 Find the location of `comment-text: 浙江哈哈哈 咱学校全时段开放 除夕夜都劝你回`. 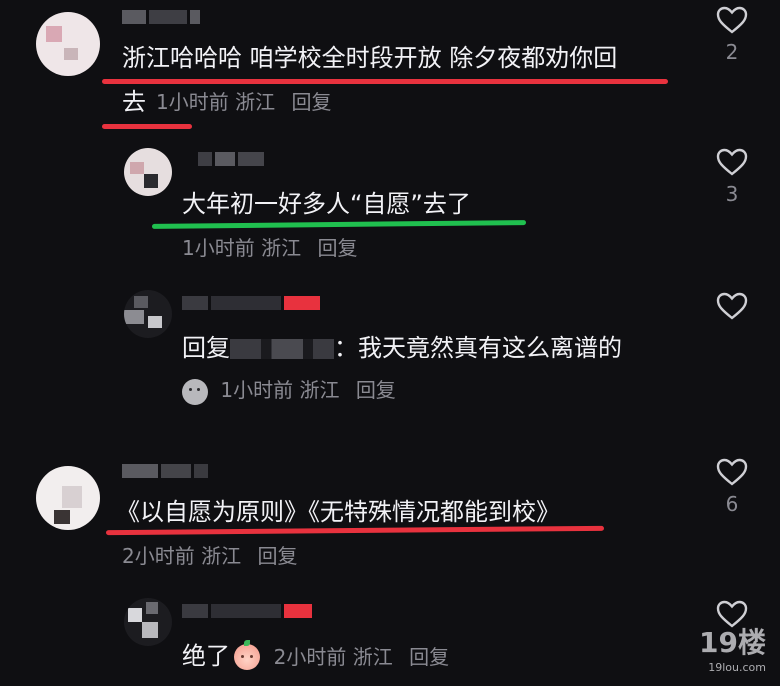

comment-text: 浙江哈哈哈 咱学校全时段开放 除夕夜都劝你回 is located at coordinates (370, 58).